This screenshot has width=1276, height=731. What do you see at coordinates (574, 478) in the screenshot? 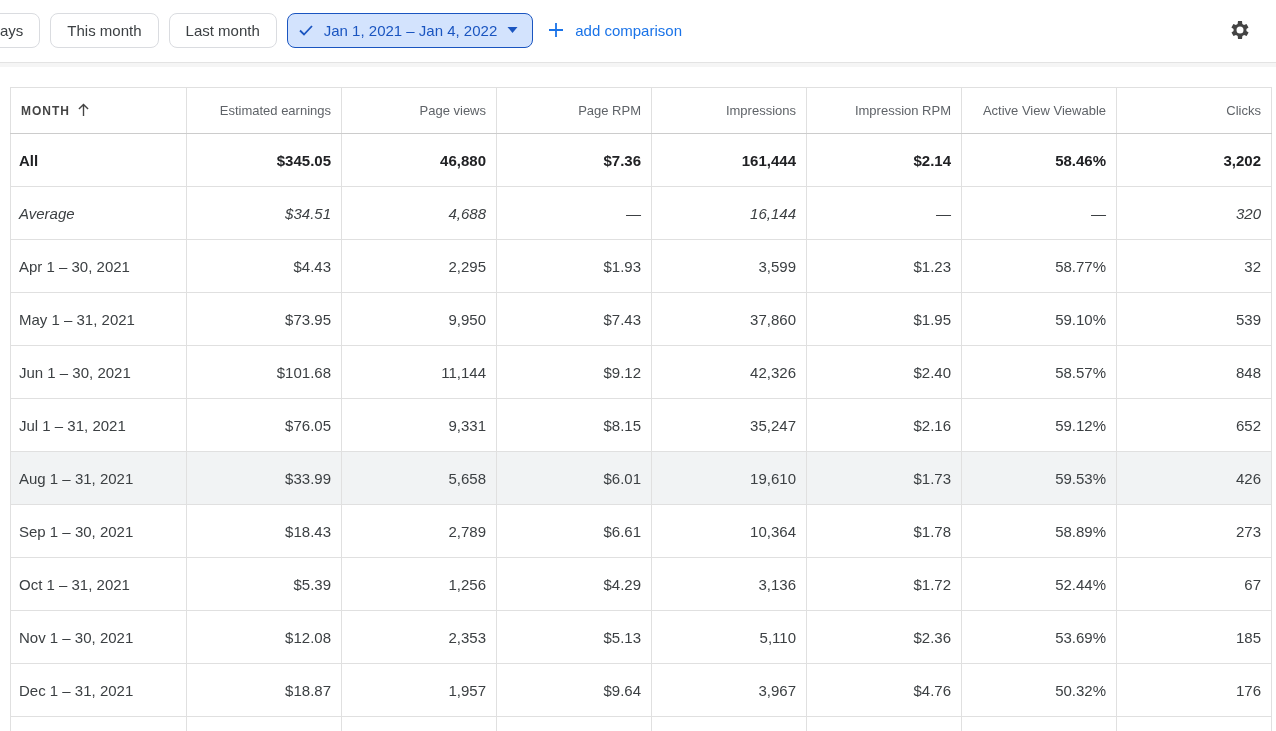
I see `table-cell: $6.01` at bounding box center [574, 478].